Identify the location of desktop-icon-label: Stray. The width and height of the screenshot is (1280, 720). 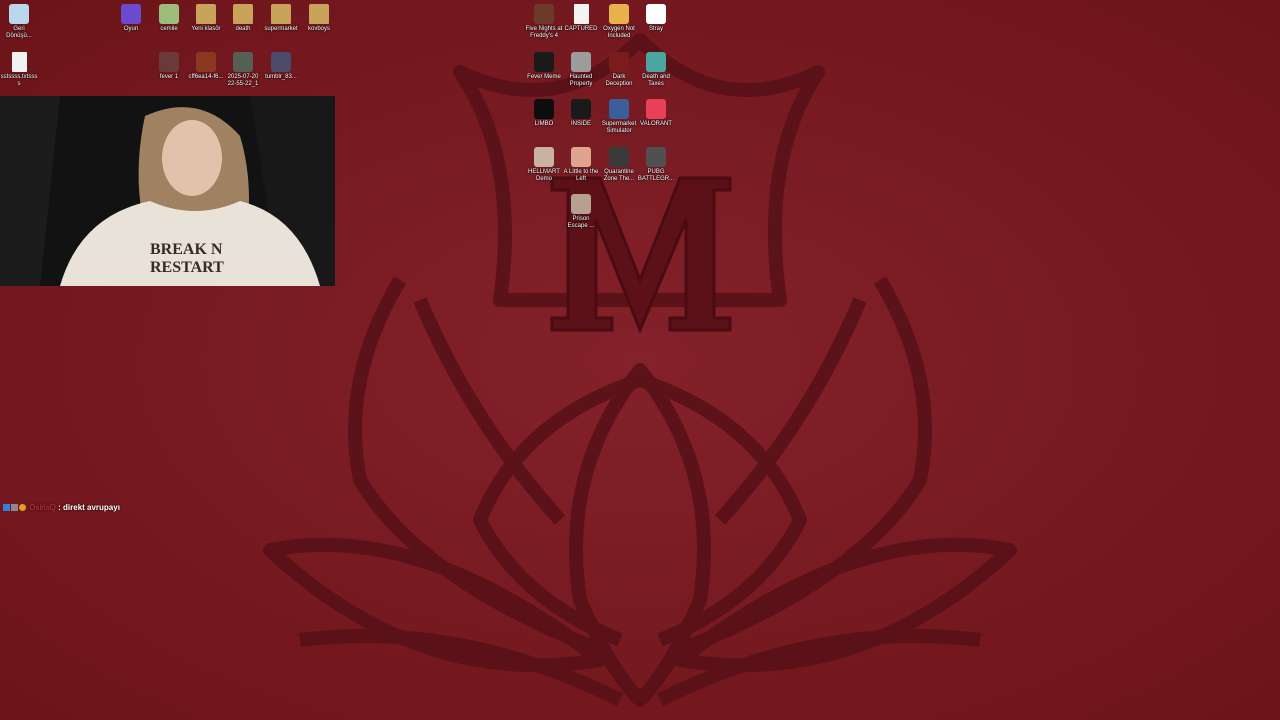
(655, 29).